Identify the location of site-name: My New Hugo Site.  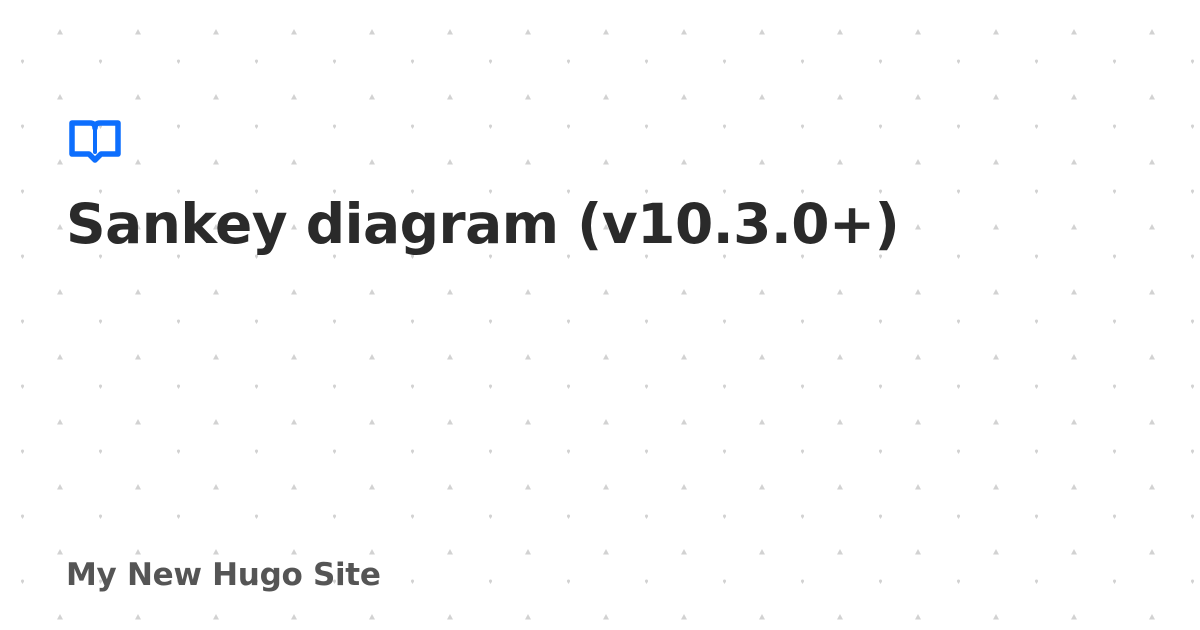
(223, 575).